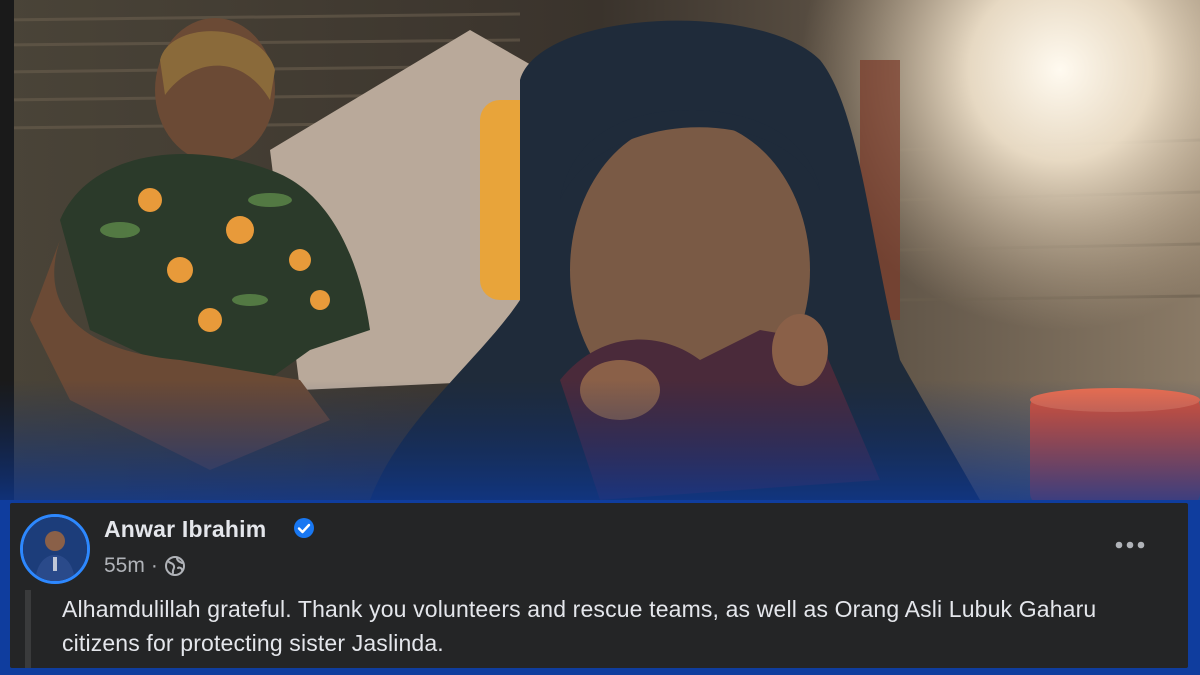 The image size is (1200, 675). I want to click on more-options-button, so click(1130, 545).